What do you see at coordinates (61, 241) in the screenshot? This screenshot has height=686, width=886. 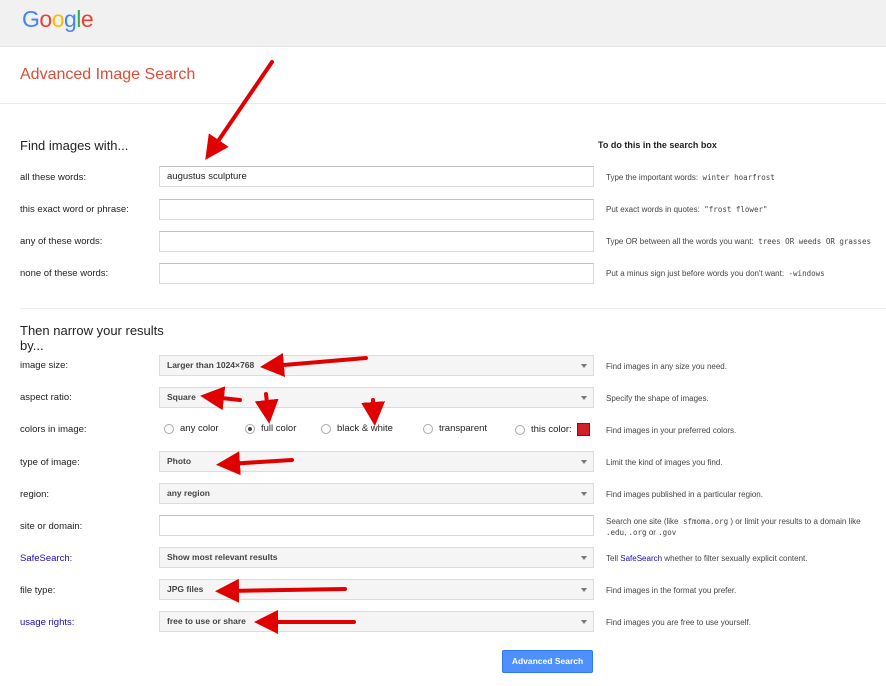 I see `any-words-label: any of these words:` at bounding box center [61, 241].